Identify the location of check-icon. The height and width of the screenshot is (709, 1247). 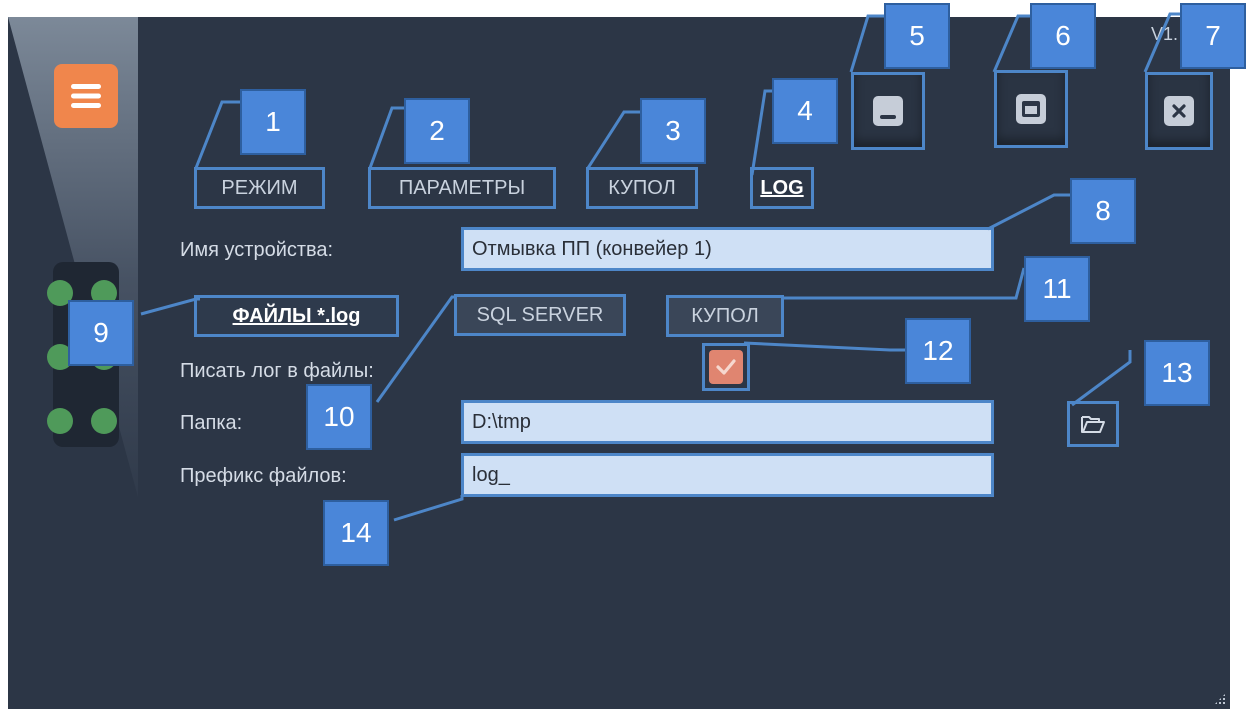
(726, 367).